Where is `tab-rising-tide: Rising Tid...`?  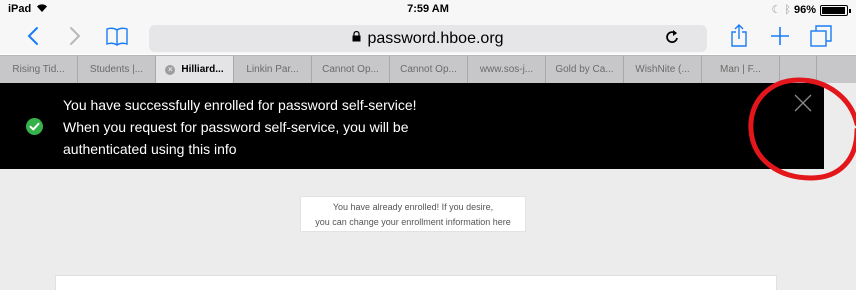
tab-rising-tide: Rising Tid... is located at coordinates (39, 69).